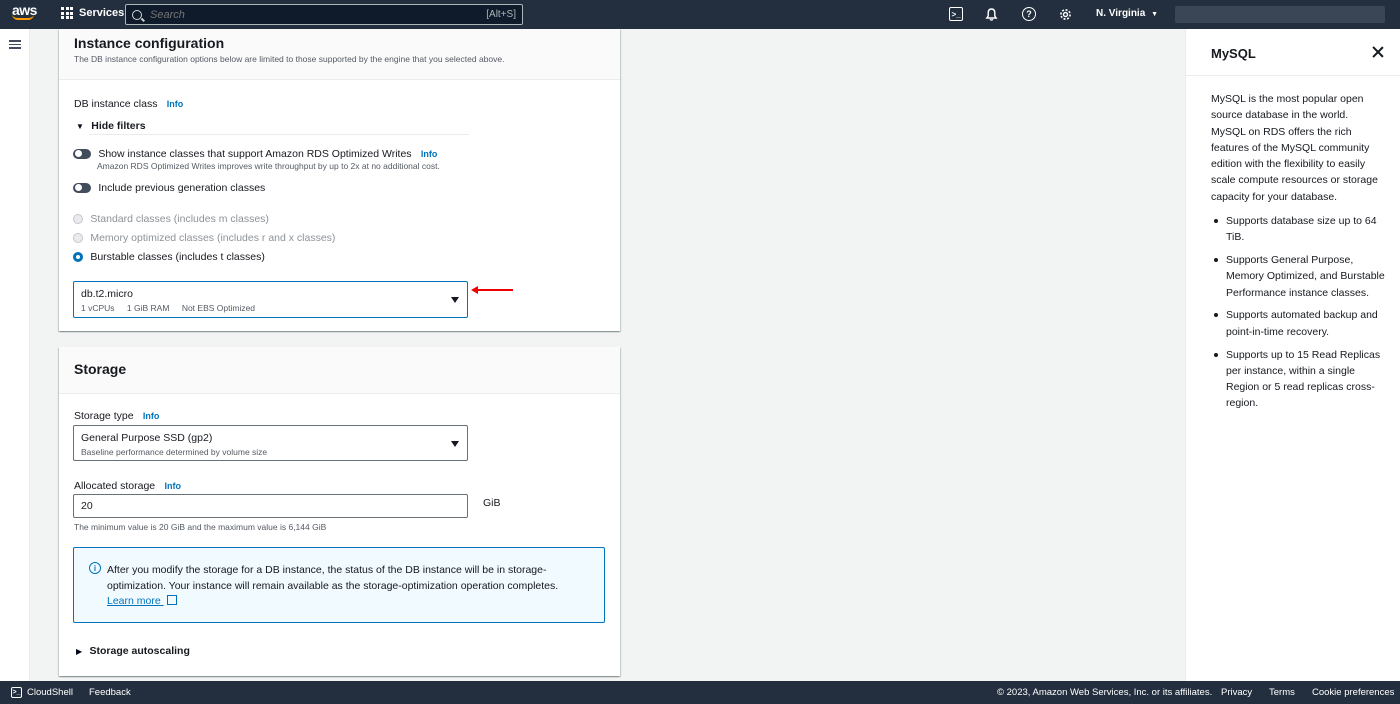 The width and height of the screenshot is (1400, 704). What do you see at coordinates (1353, 692) in the screenshot?
I see `cookie-preferences-link: Cookie preferences` at bounding box center [1353, 692].